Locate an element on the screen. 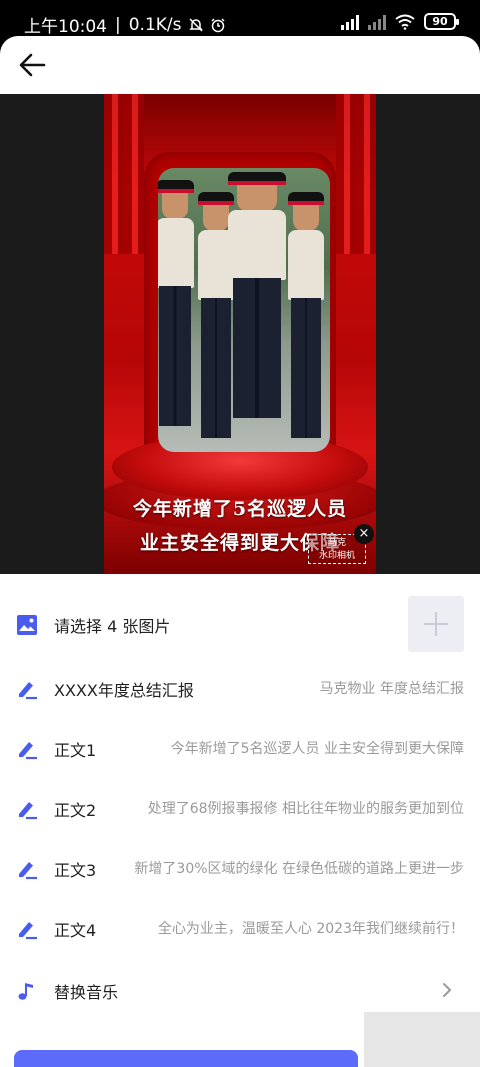 The image size is (480, 1067). arrow-left-icon is located at coordinates (32, 65).